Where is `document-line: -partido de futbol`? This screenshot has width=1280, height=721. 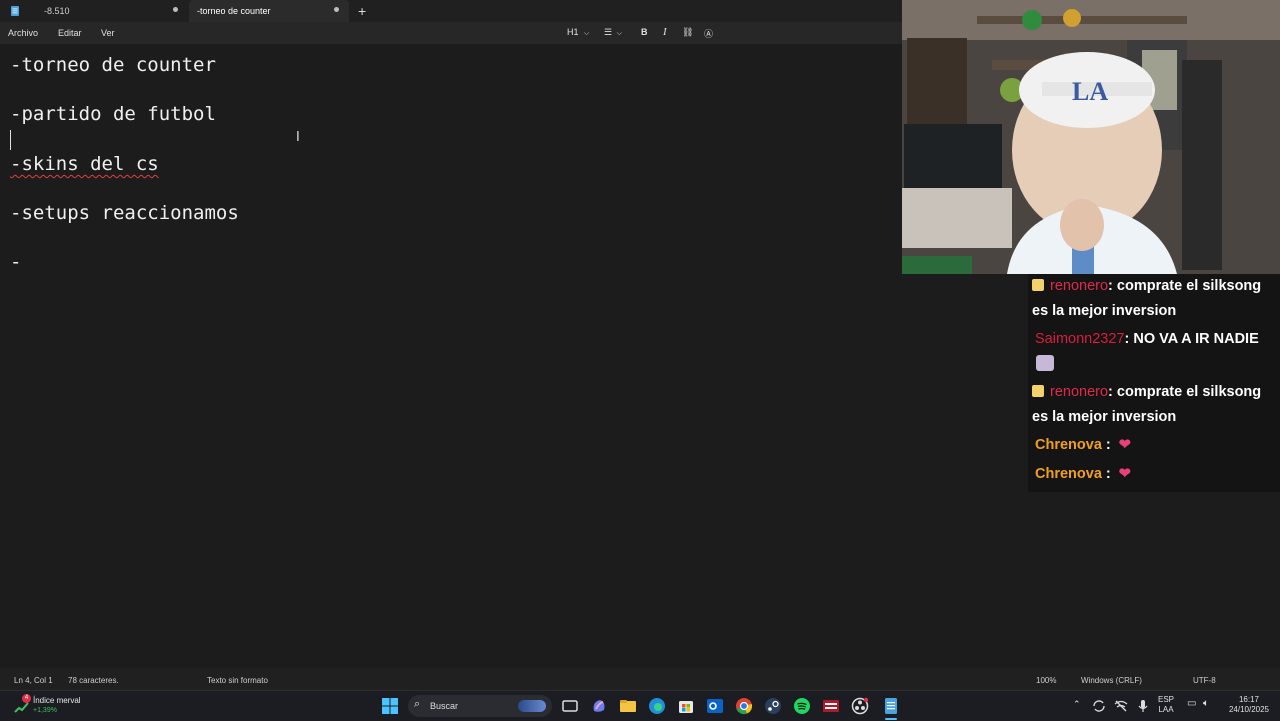
document-line: -partido de futbol is located at coordinates (113, 114).